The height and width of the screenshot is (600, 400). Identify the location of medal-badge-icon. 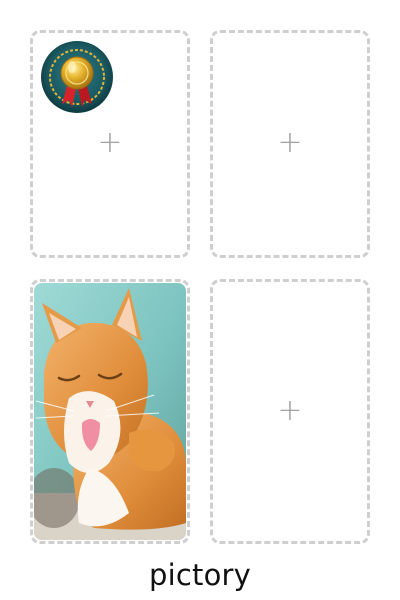
(77, 77).